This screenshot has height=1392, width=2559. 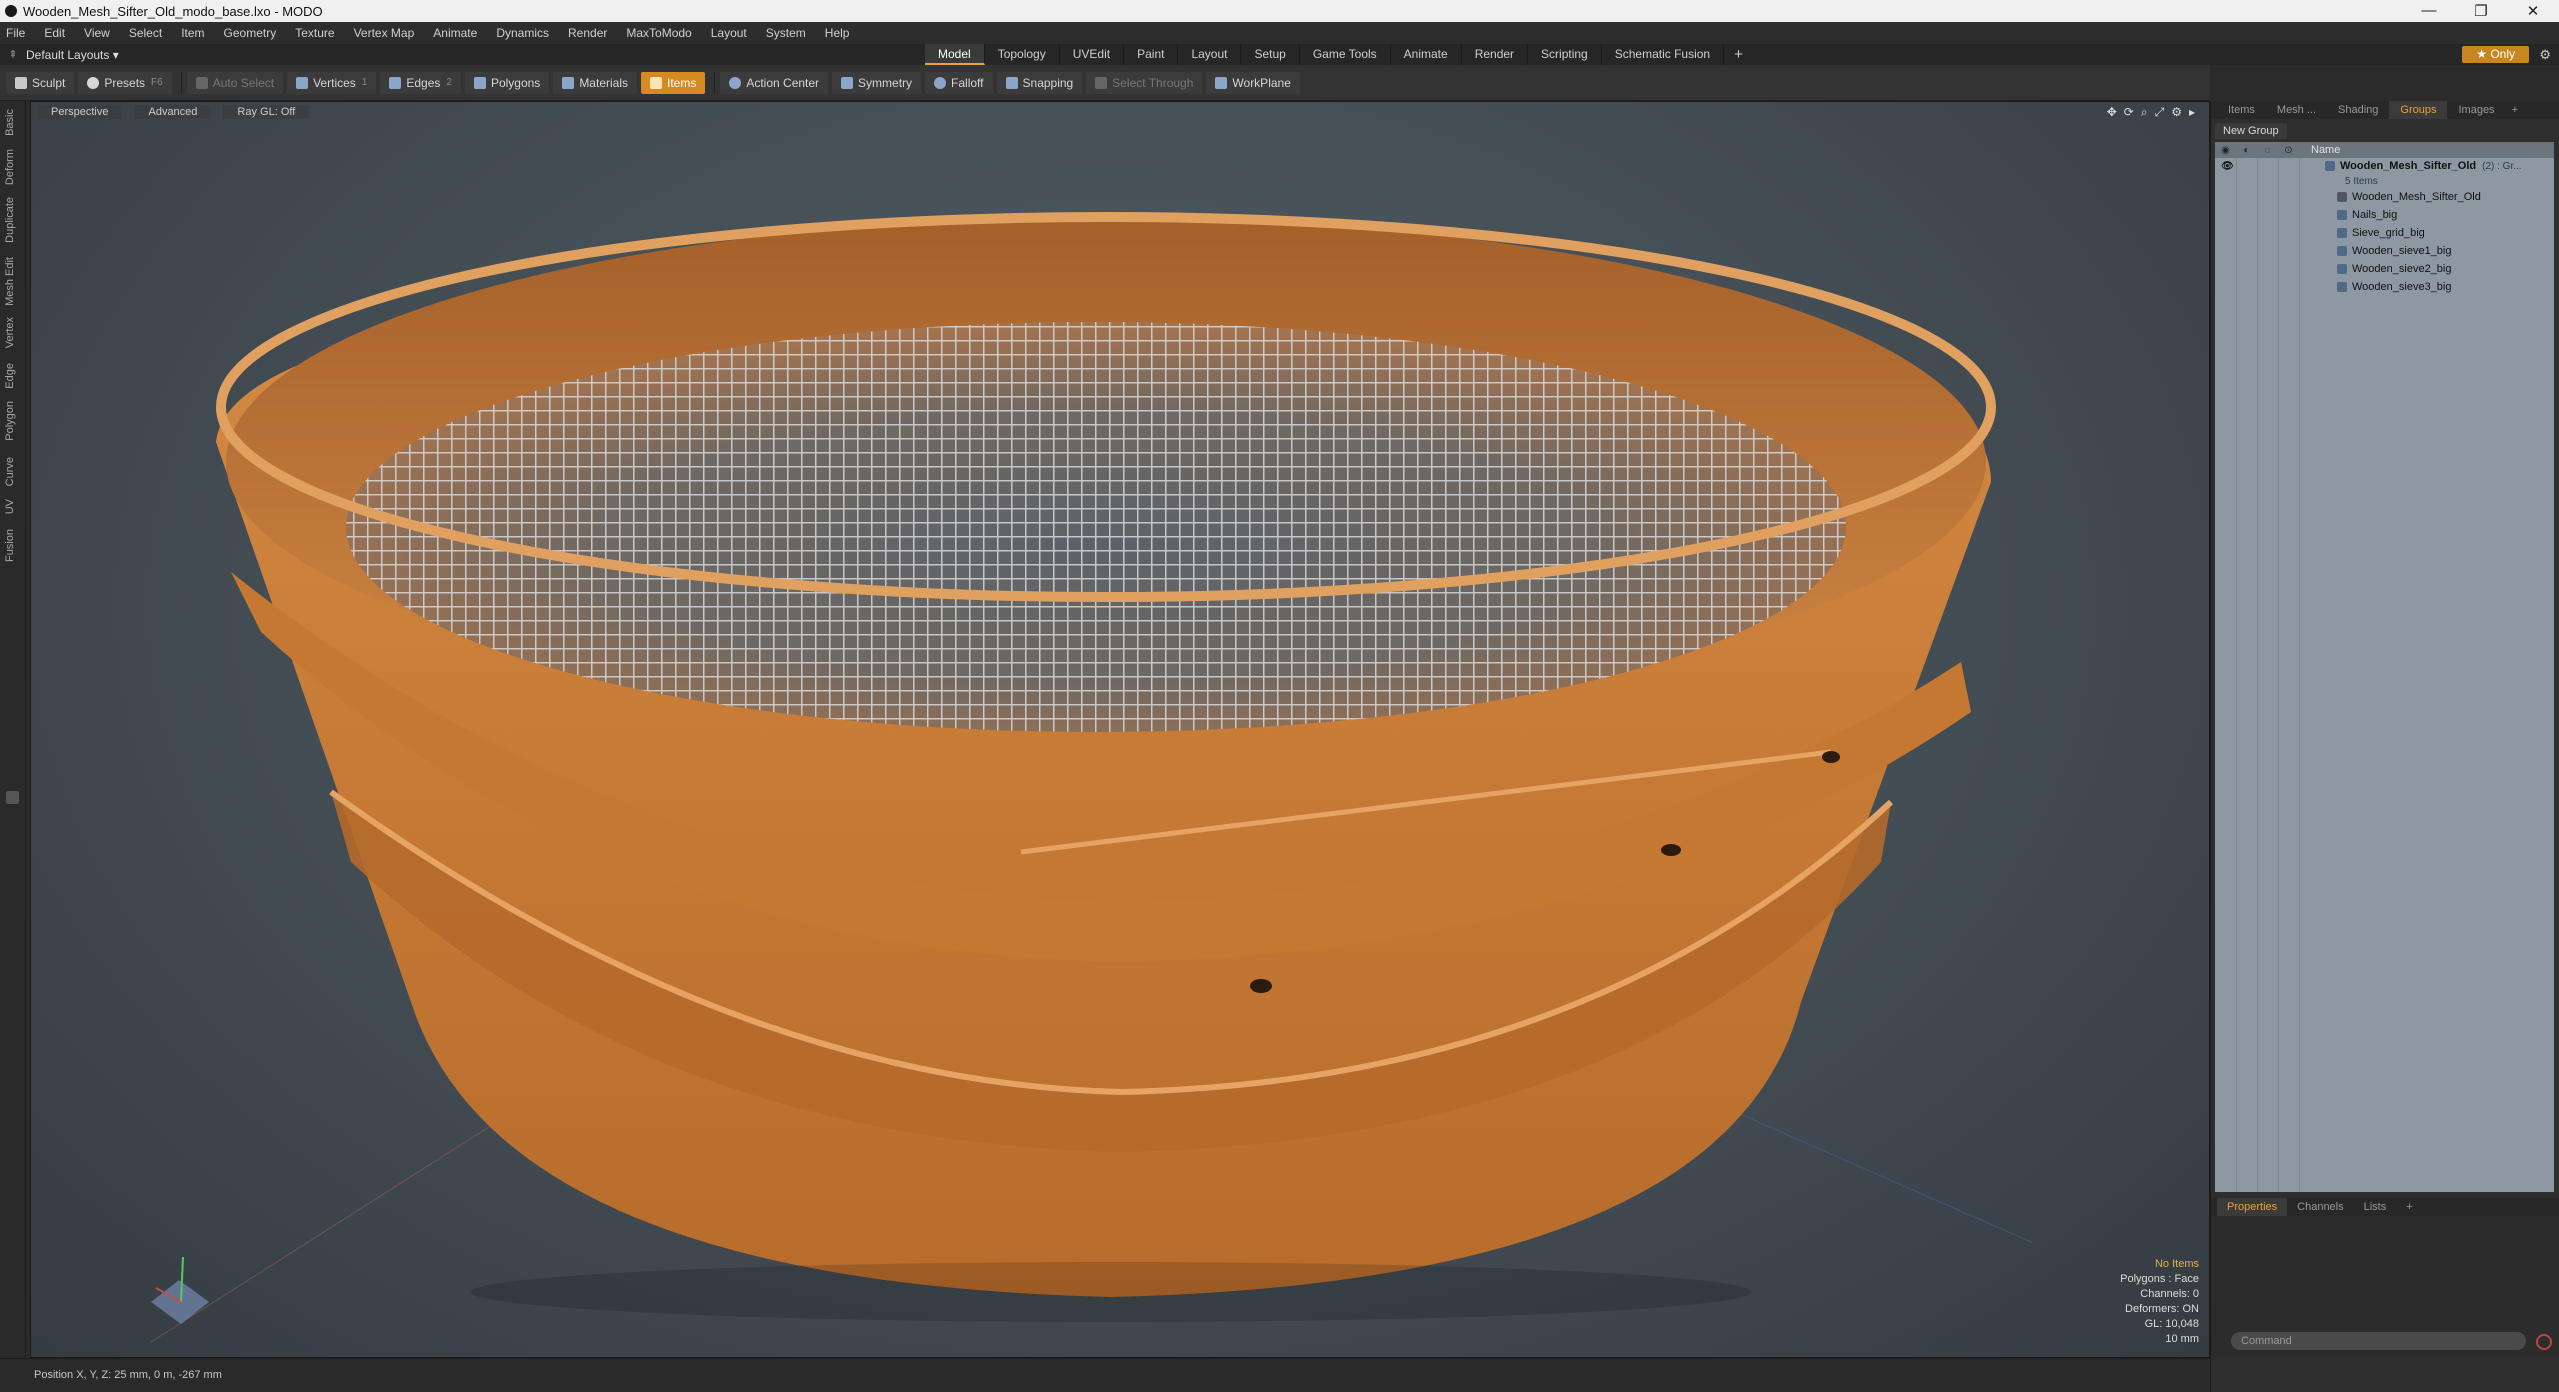 I want to click on menu-help: Help, so click(x=837, y=33).